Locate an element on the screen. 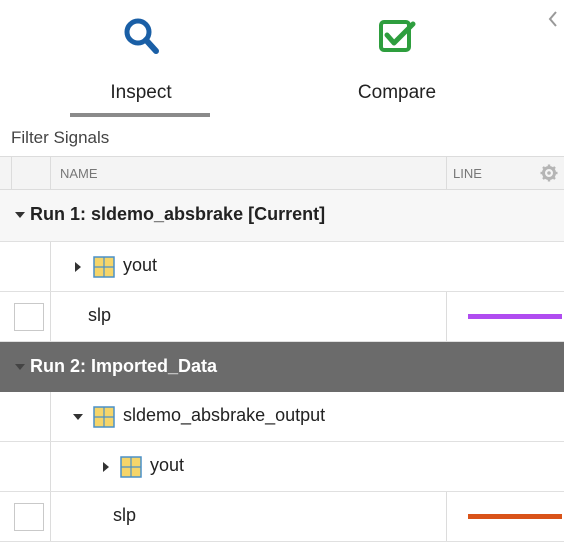  run-row: Run 1: sldemo_absbrake [Current] is located at coordinates (282, 216).